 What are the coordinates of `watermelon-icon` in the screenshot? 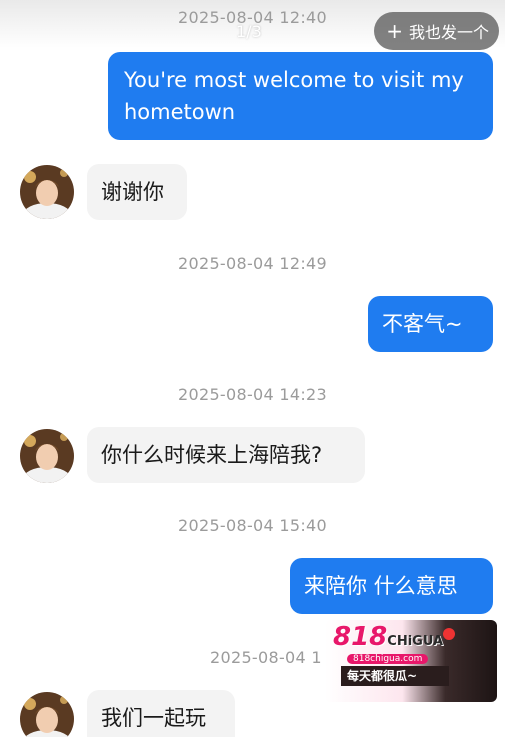 It's located at (449, 634).